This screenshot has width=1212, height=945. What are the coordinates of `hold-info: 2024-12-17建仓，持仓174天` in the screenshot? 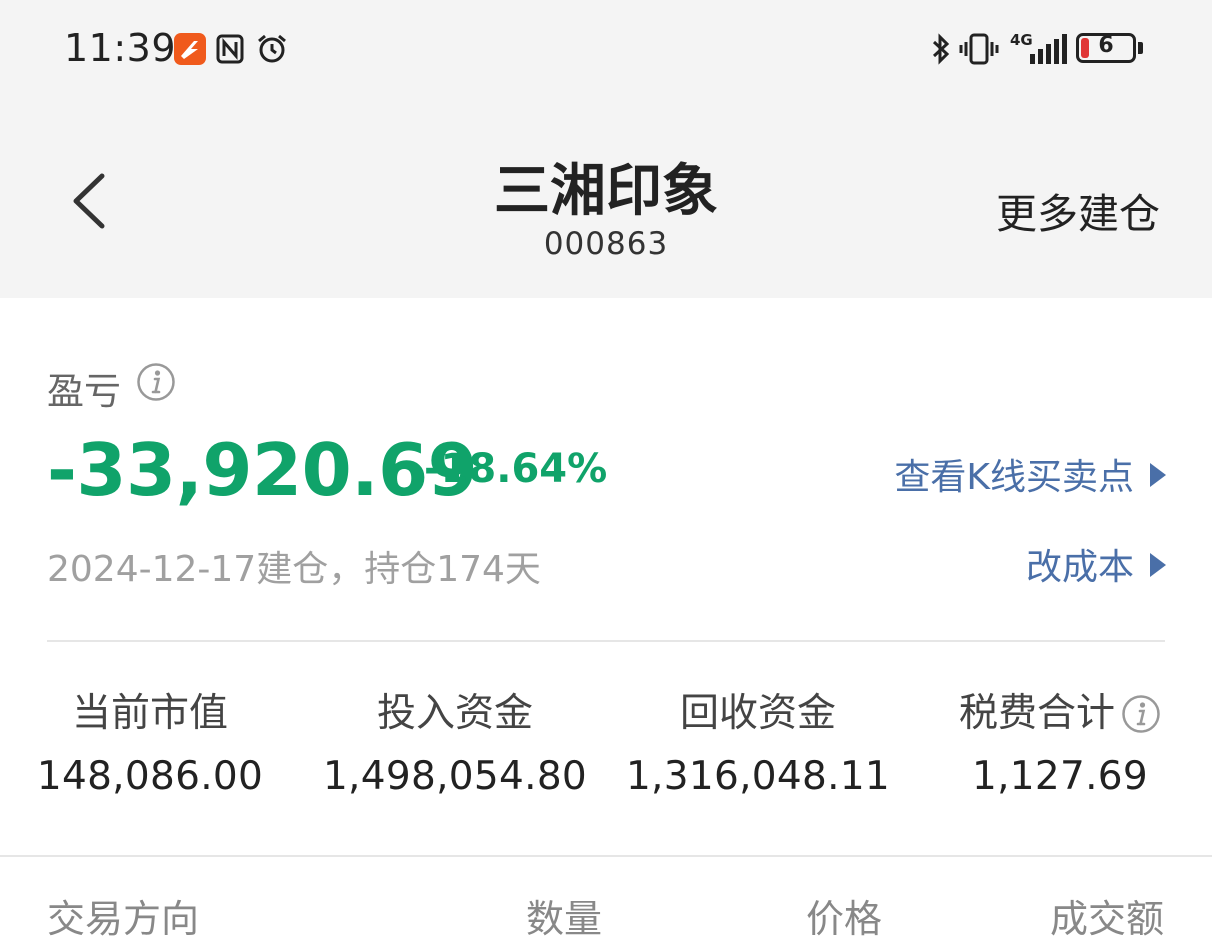 It's located at (294, 569).